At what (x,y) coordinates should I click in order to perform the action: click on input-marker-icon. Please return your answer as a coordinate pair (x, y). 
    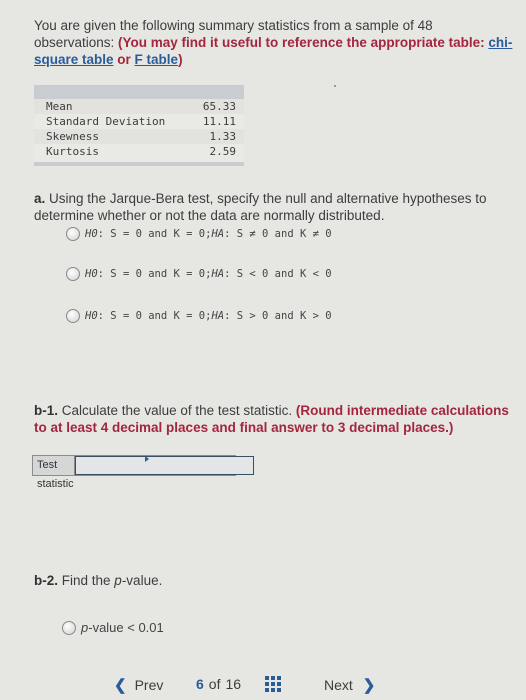
    Looking at the image, I should click on (147, 459).